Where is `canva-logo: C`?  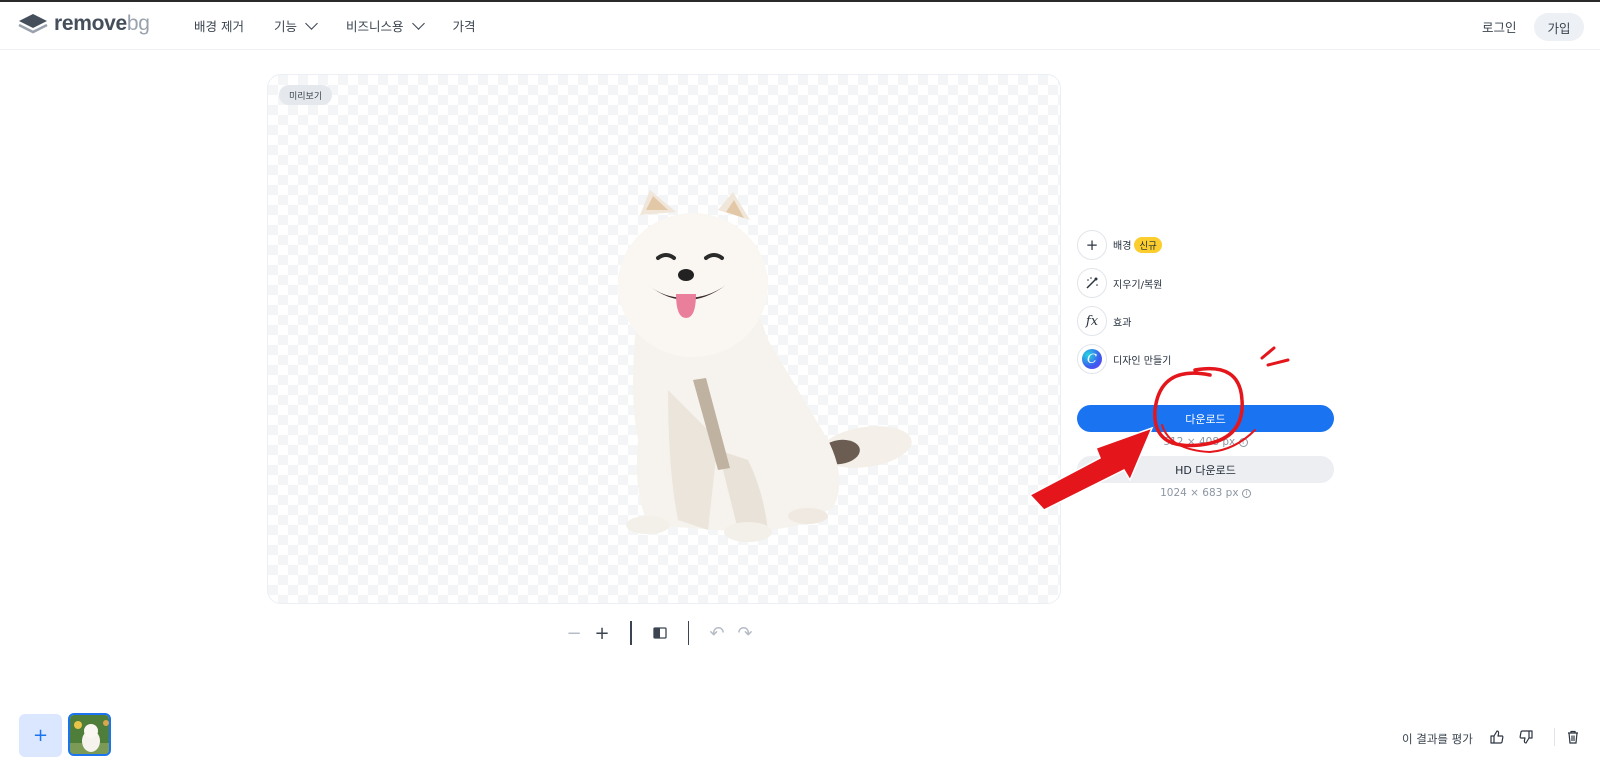 canva-logo: C is located at coordinates (1092, 359).